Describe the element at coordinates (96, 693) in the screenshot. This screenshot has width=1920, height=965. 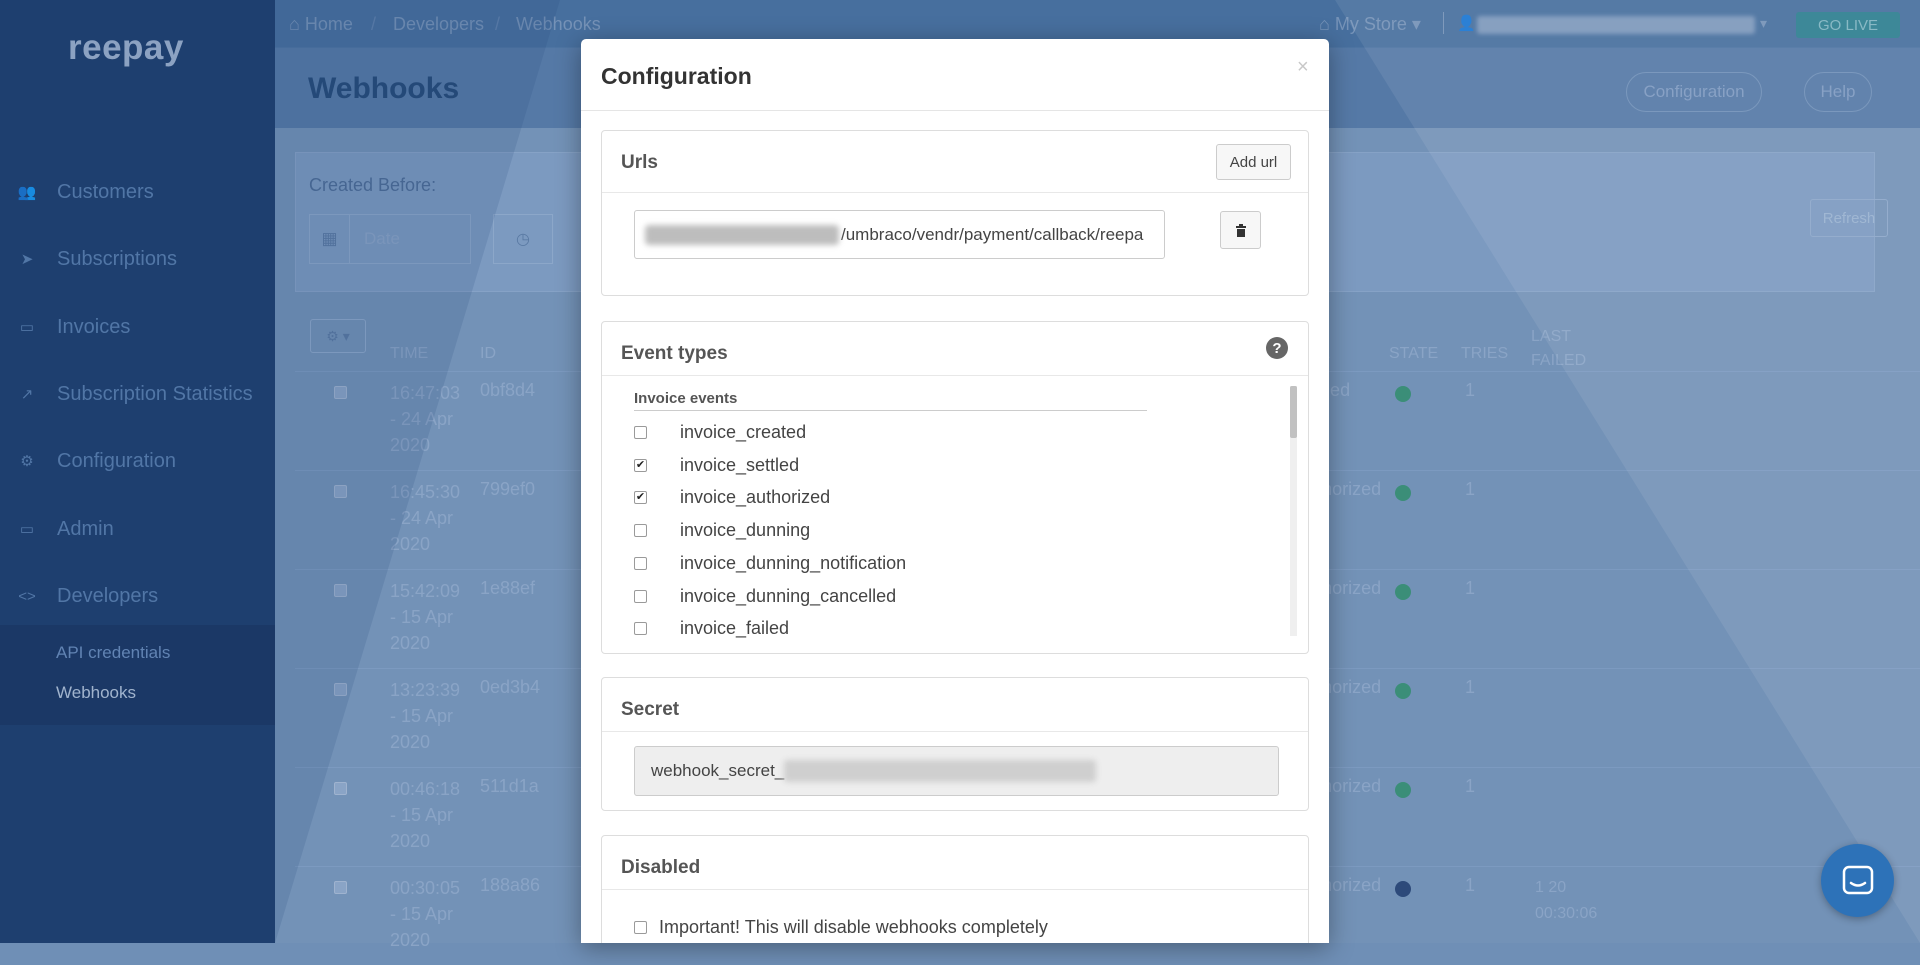
I see `sidebar-subitem-webhooks: Webhooks` at that location.